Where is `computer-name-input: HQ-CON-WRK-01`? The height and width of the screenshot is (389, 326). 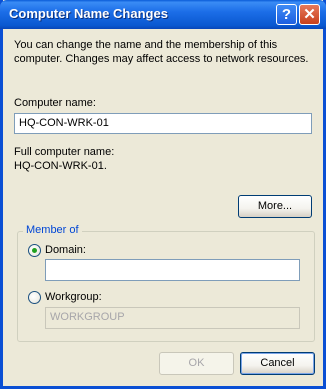
computer-name-input: HQ-CON-WRK-01 is located at coordinates (163, 123).